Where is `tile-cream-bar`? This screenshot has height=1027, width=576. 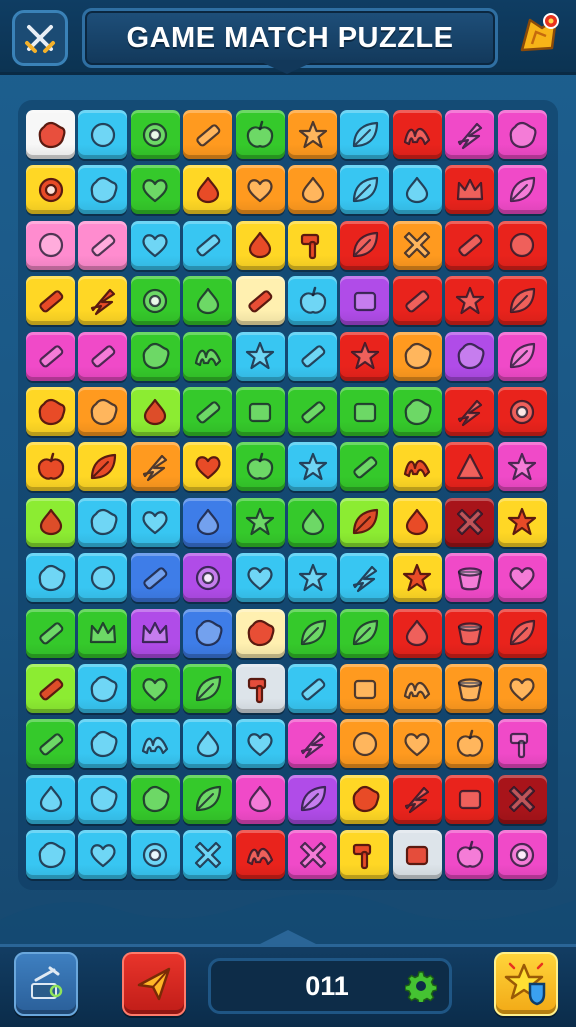 tile-cream-bar is located at coordinates (260, 301).